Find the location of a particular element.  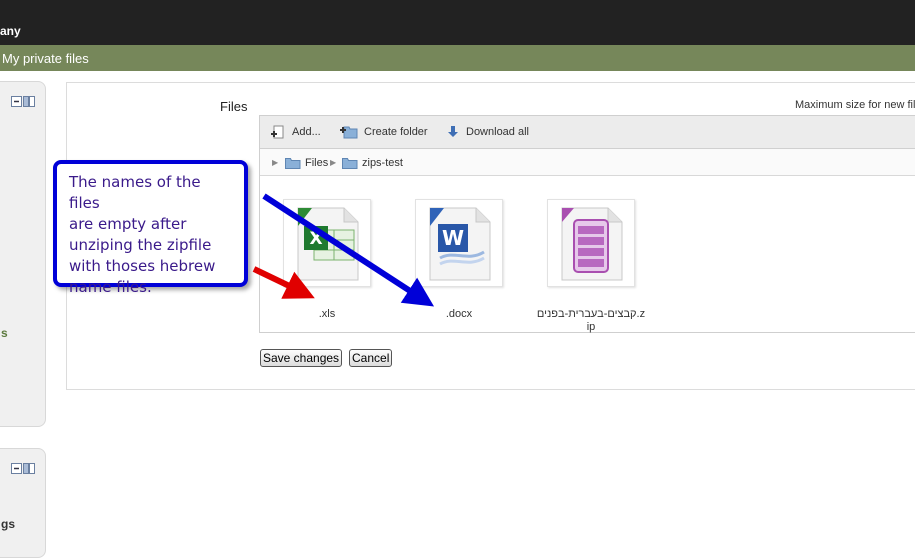

zip-archive-icon is located at coordinates (592, 244).